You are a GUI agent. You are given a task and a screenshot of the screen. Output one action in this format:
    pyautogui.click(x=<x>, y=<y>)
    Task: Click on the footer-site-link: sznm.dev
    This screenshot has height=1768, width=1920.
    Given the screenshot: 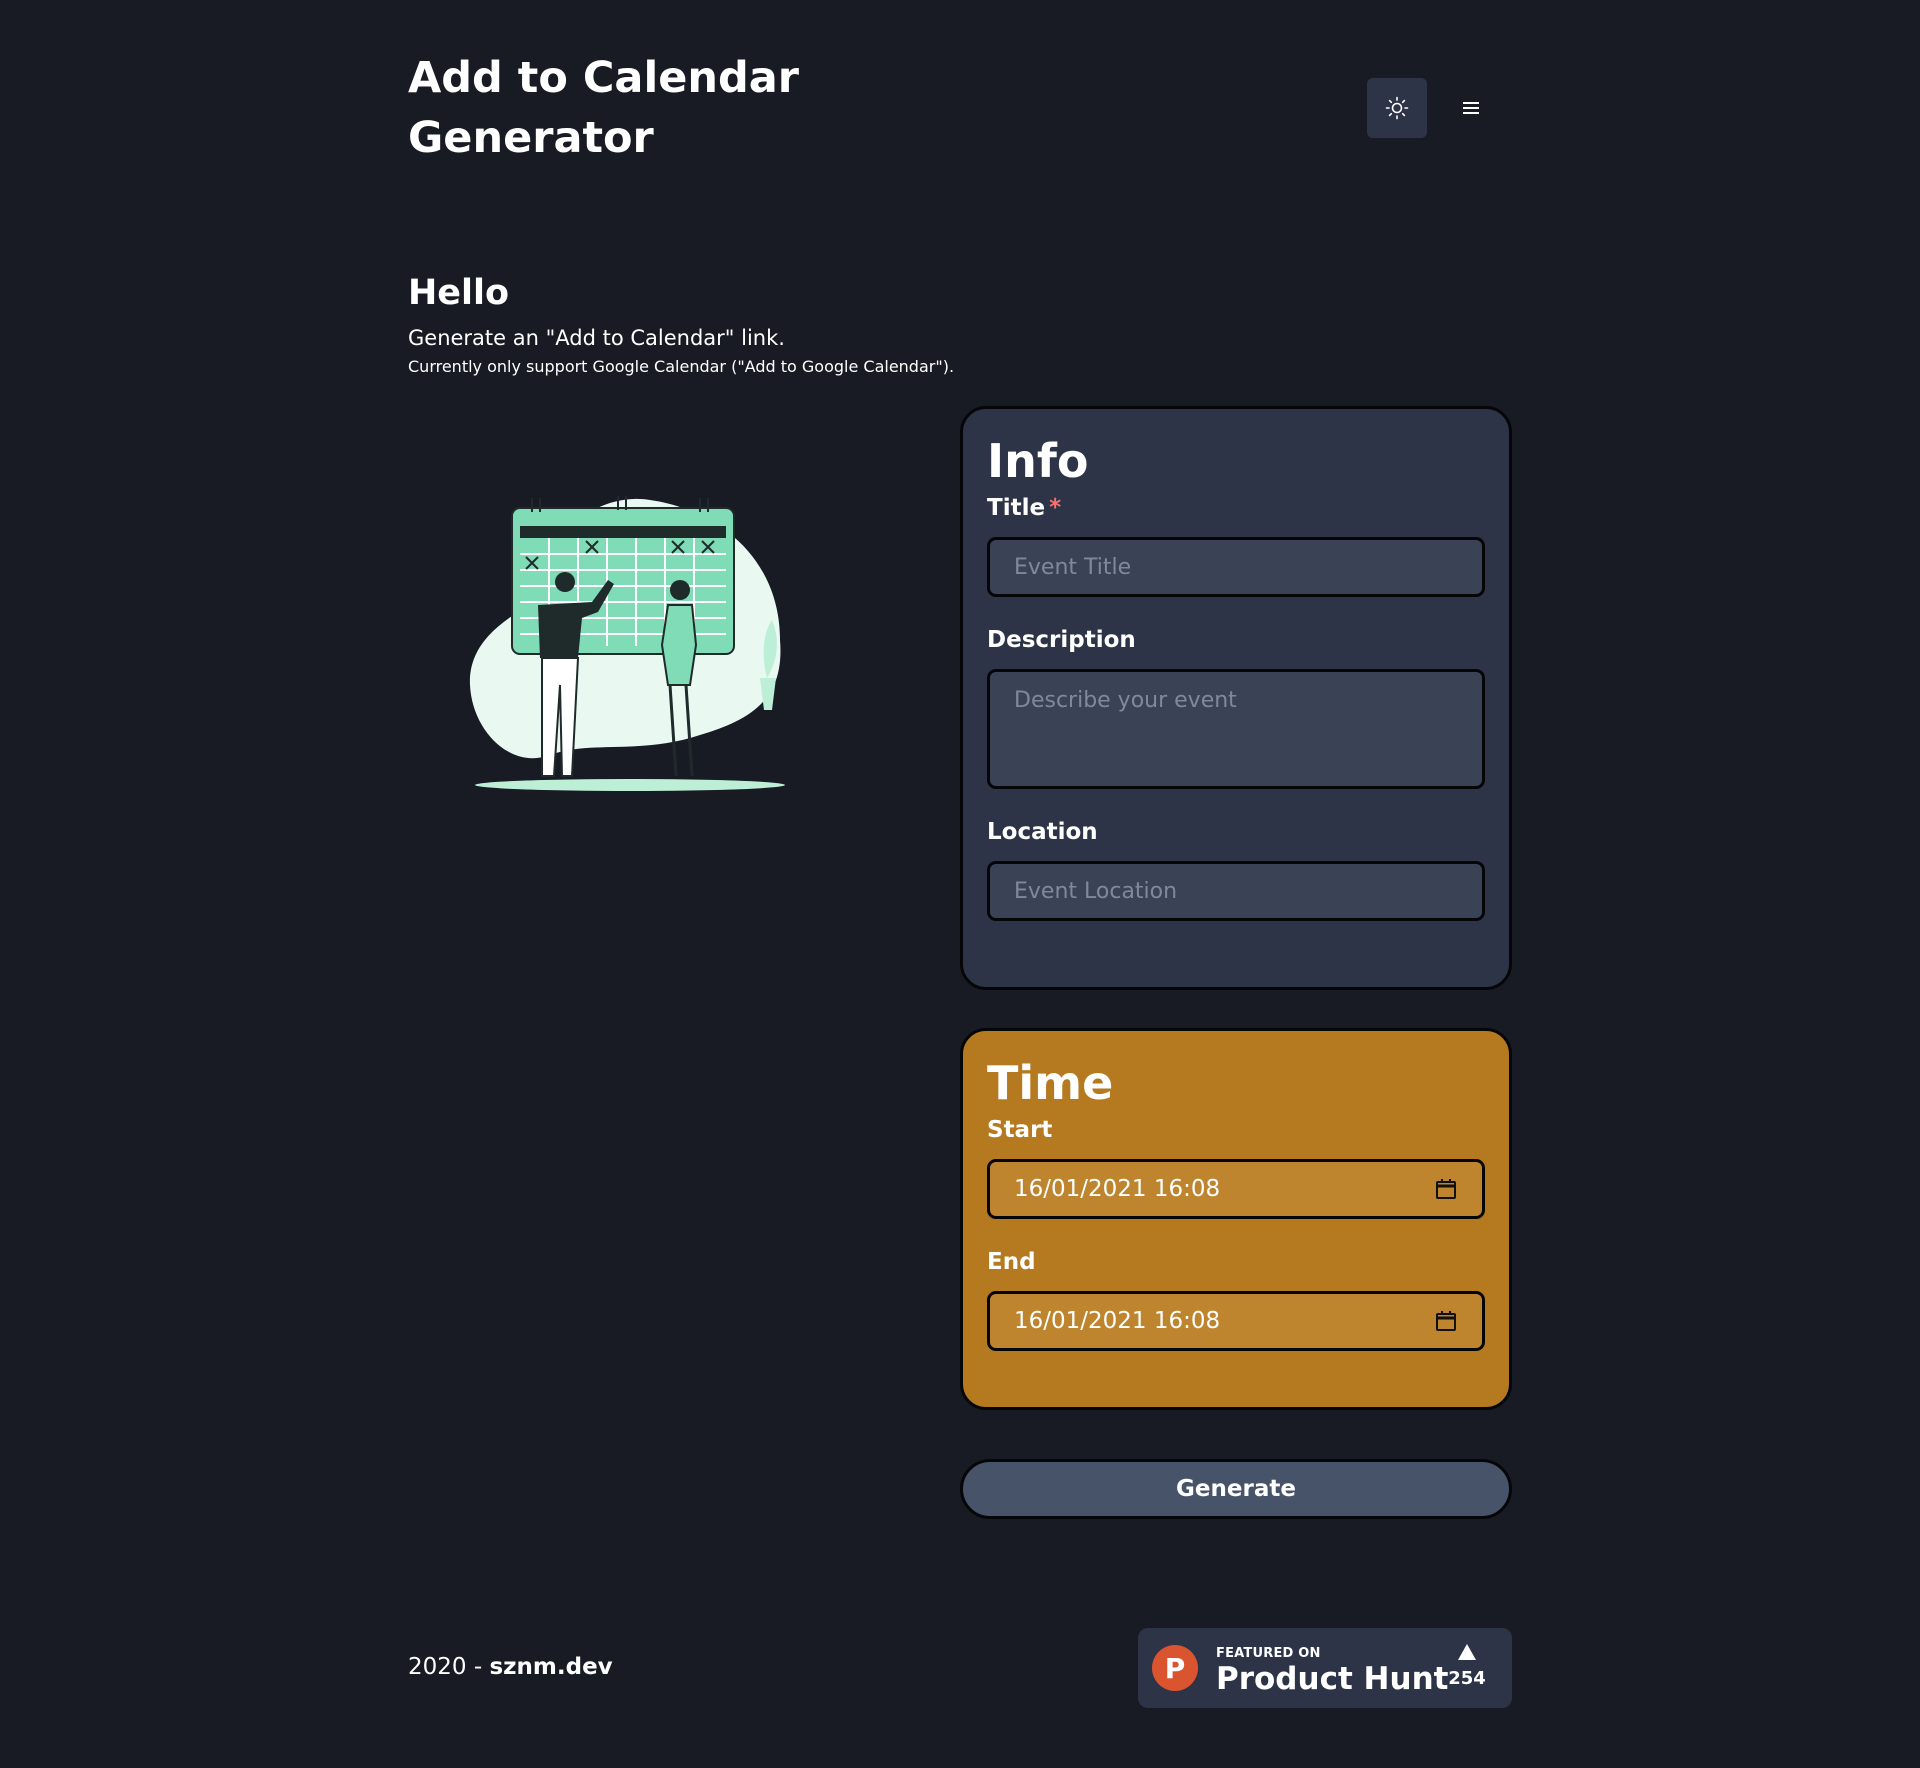 What is the action you would take?
    pyautogui.click(x=550, y=1667)
    